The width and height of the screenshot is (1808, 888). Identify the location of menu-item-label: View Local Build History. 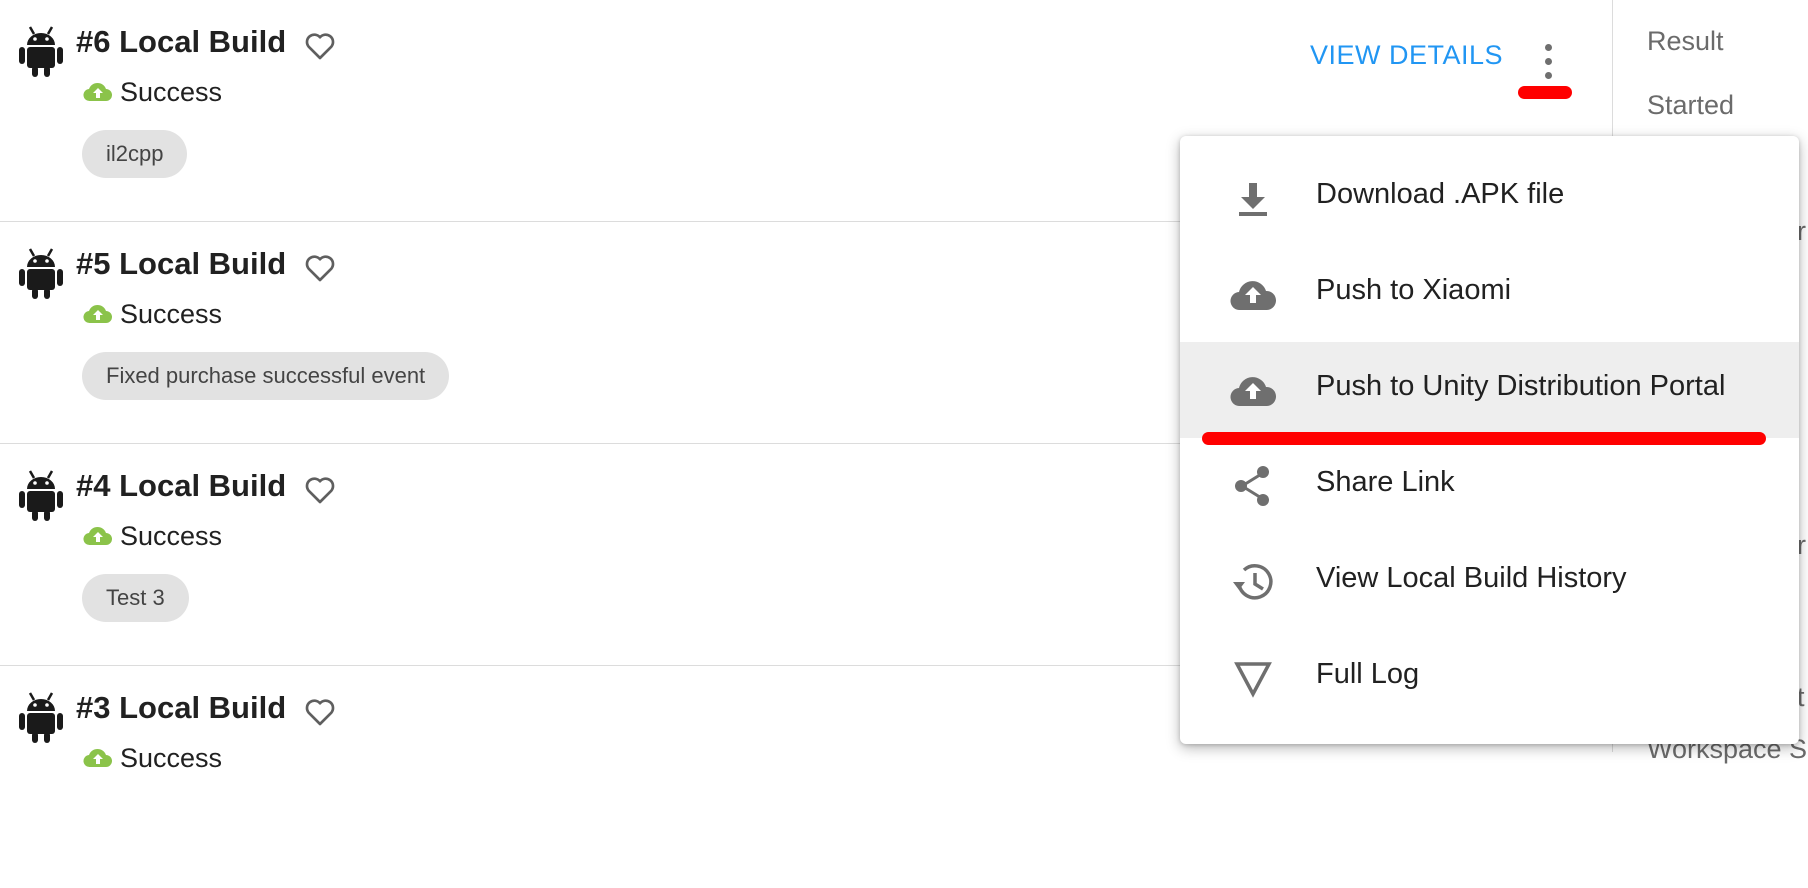
(1471, 578).